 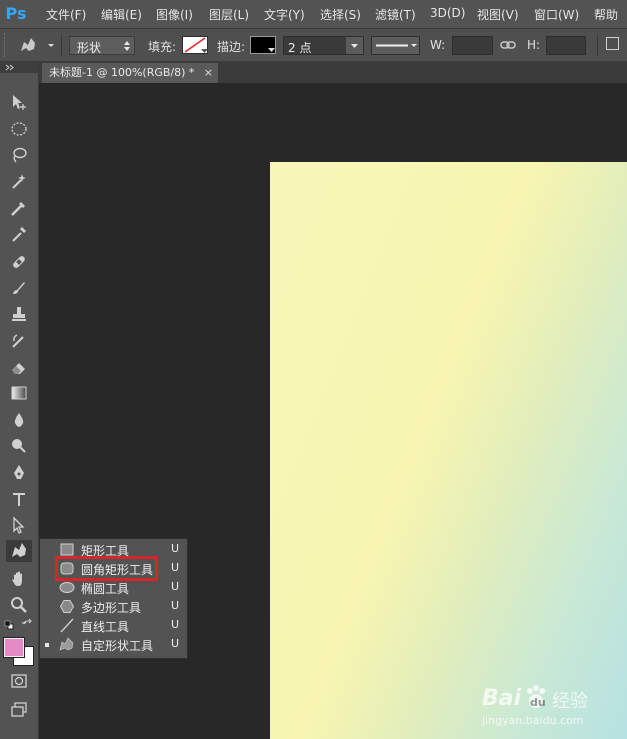 What do you see at coordinates (67, 587) in the screenshot?
I see `ellipse-icon` at bounding box center [67, 587].